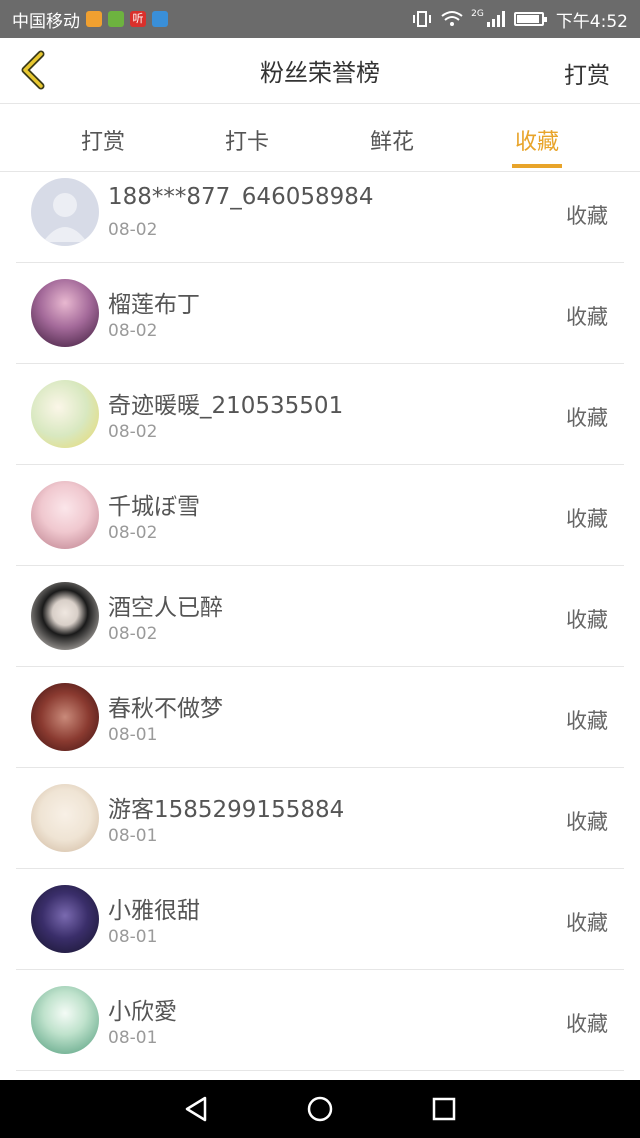 The width and height of the screenshot is (640, 1138). I want to click on fan-name: 春秋不做梦, so click(165, 709).